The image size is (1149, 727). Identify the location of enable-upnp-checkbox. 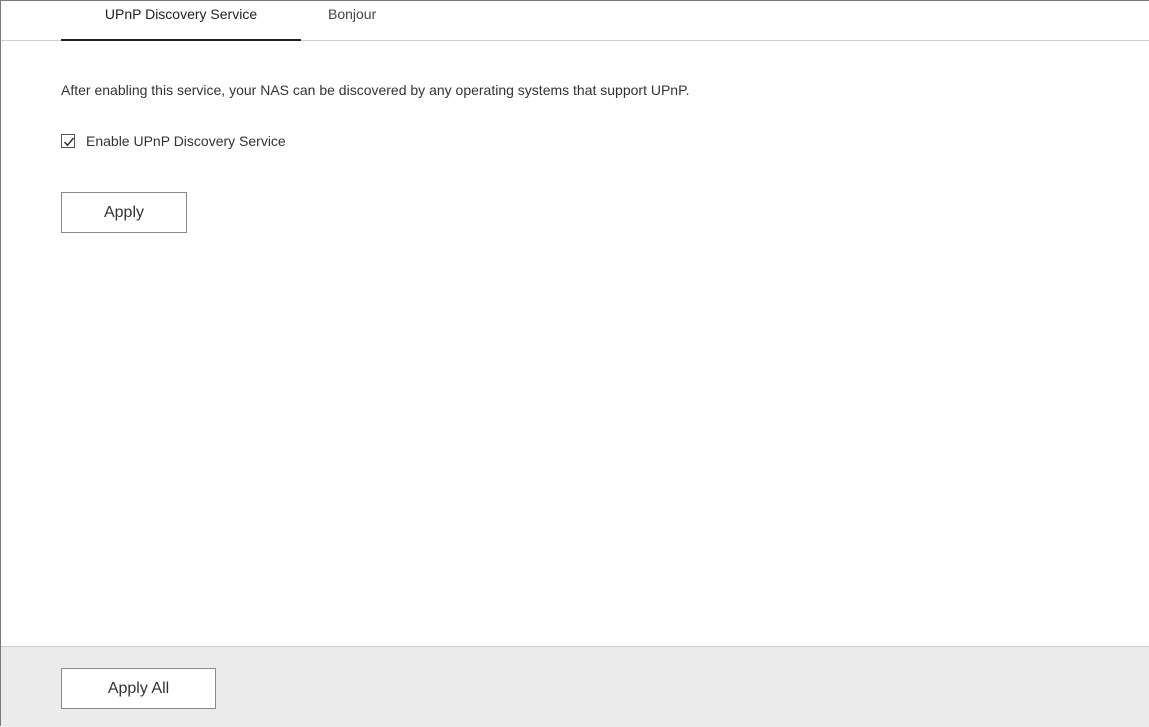
(68, 141).